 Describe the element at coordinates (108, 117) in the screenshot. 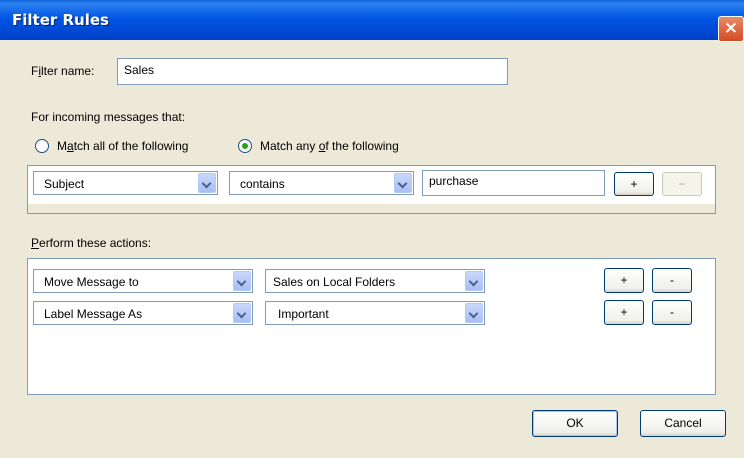

I see `match-heading: For incoming messages that:` at that location.